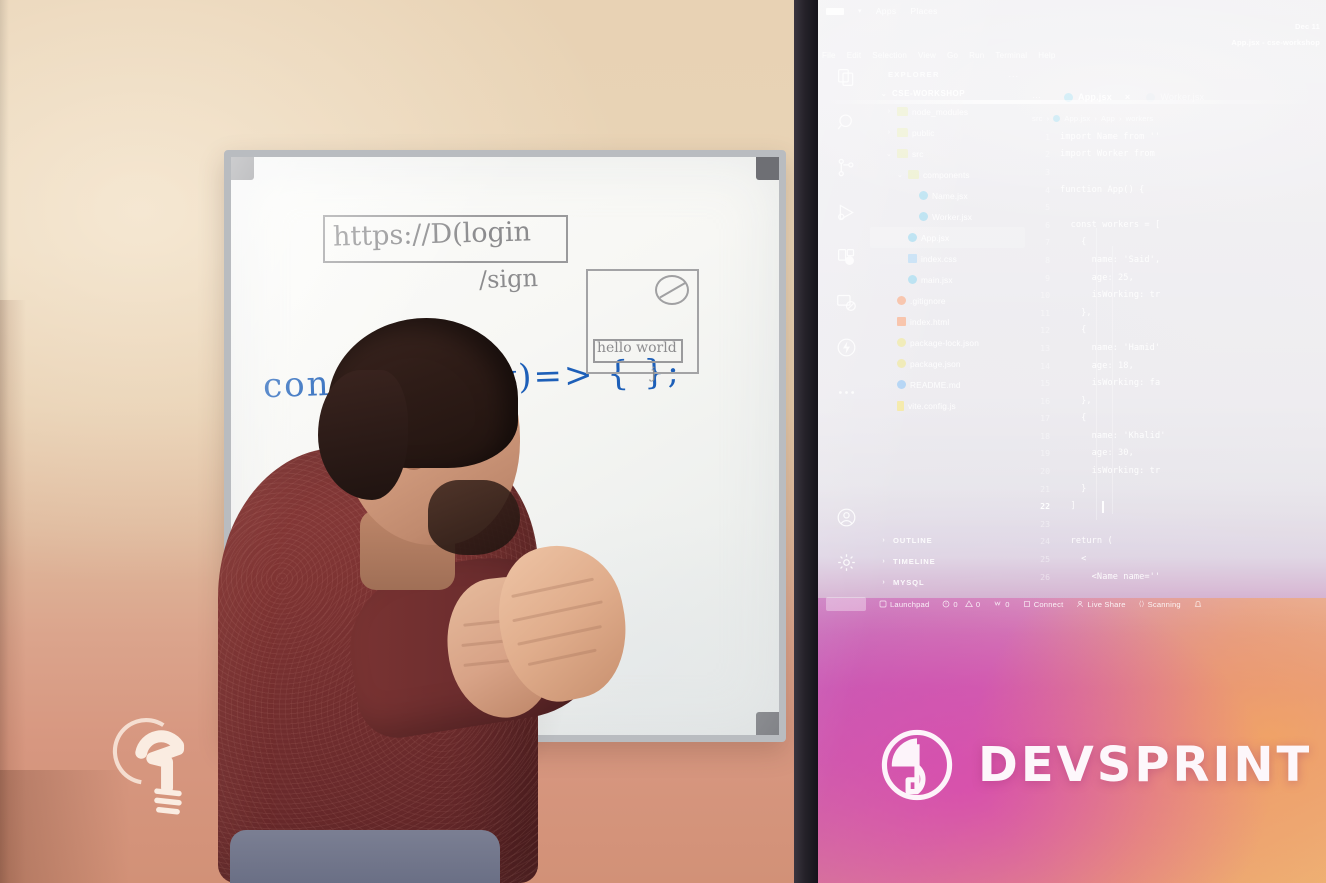 This screenshot has width=1326, height=883. Describe the element at coordinates (1178, 278) in the screenshot. I see `code-line: 9 age: 25,` at that location.